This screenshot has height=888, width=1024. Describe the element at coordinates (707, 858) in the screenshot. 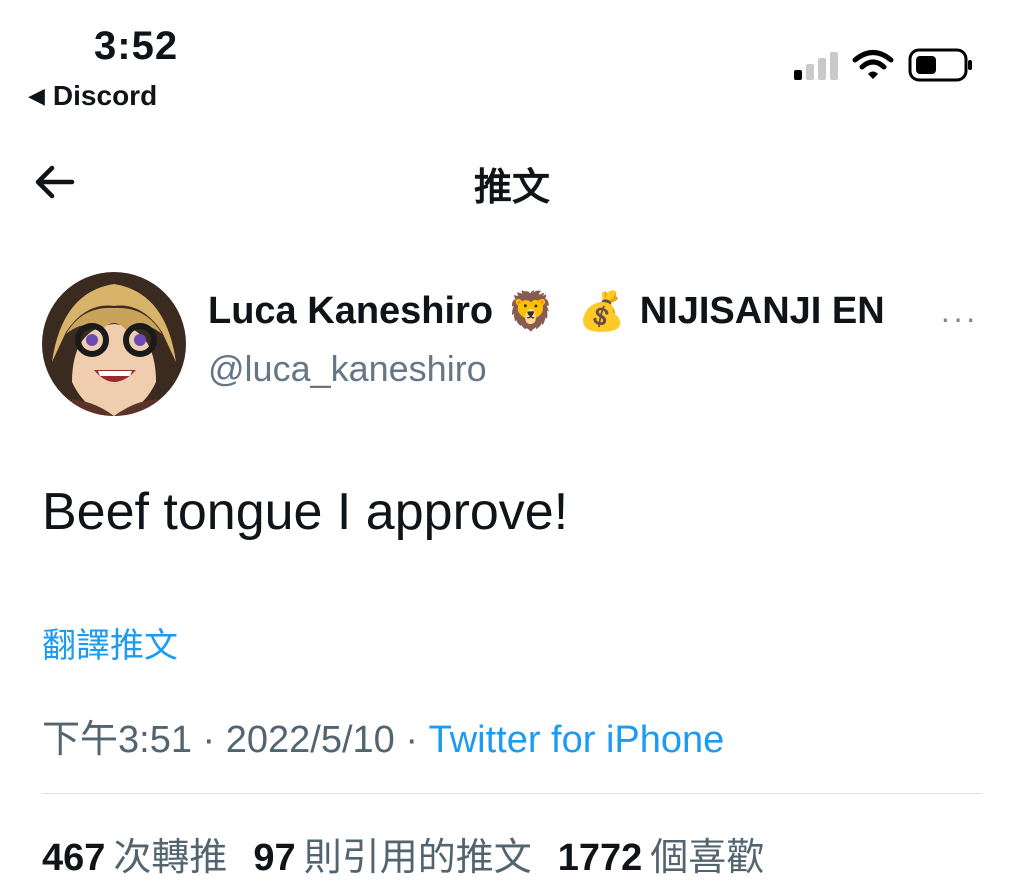

I see `likes-label: 個喜歡` at that location.